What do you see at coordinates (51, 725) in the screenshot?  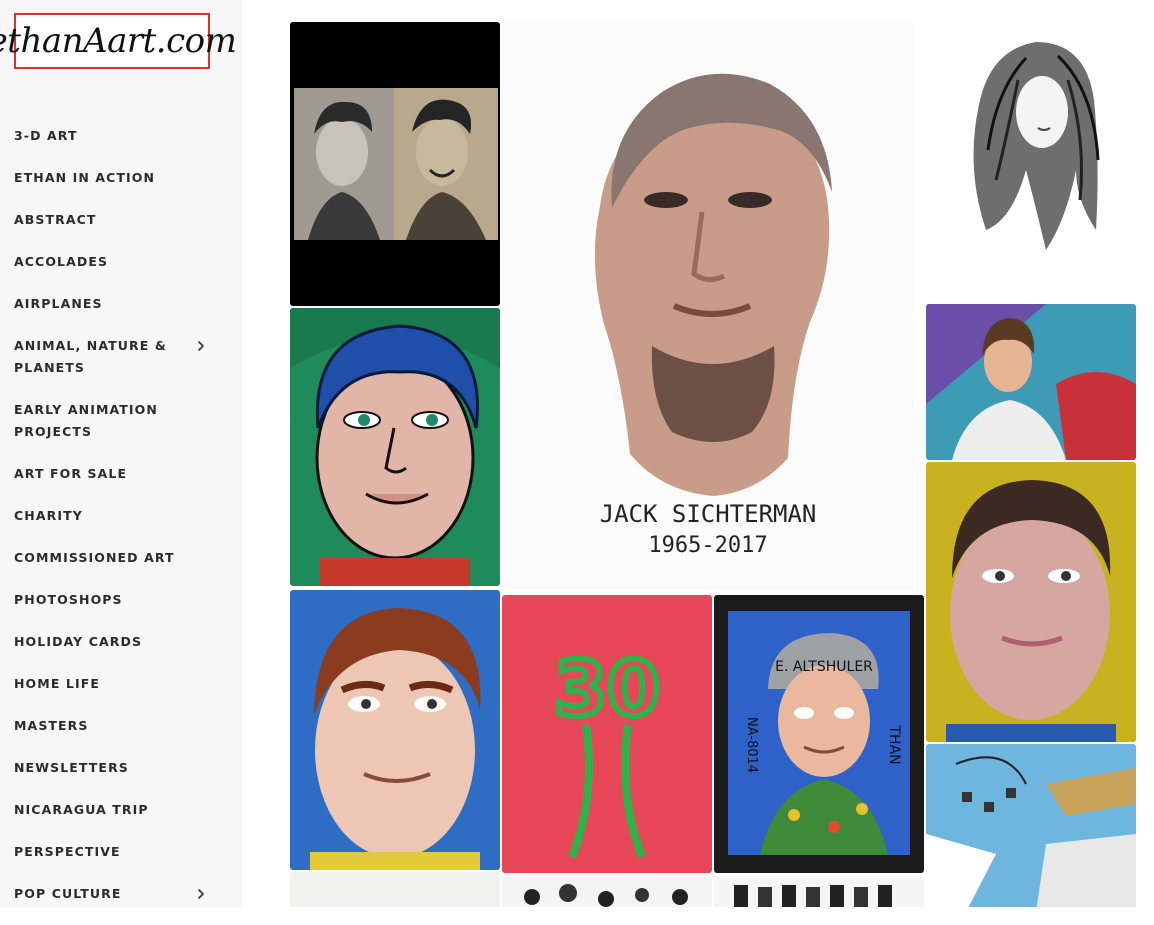 I see `nav-item-label: MASTERS` at bounding box center [51, 725].